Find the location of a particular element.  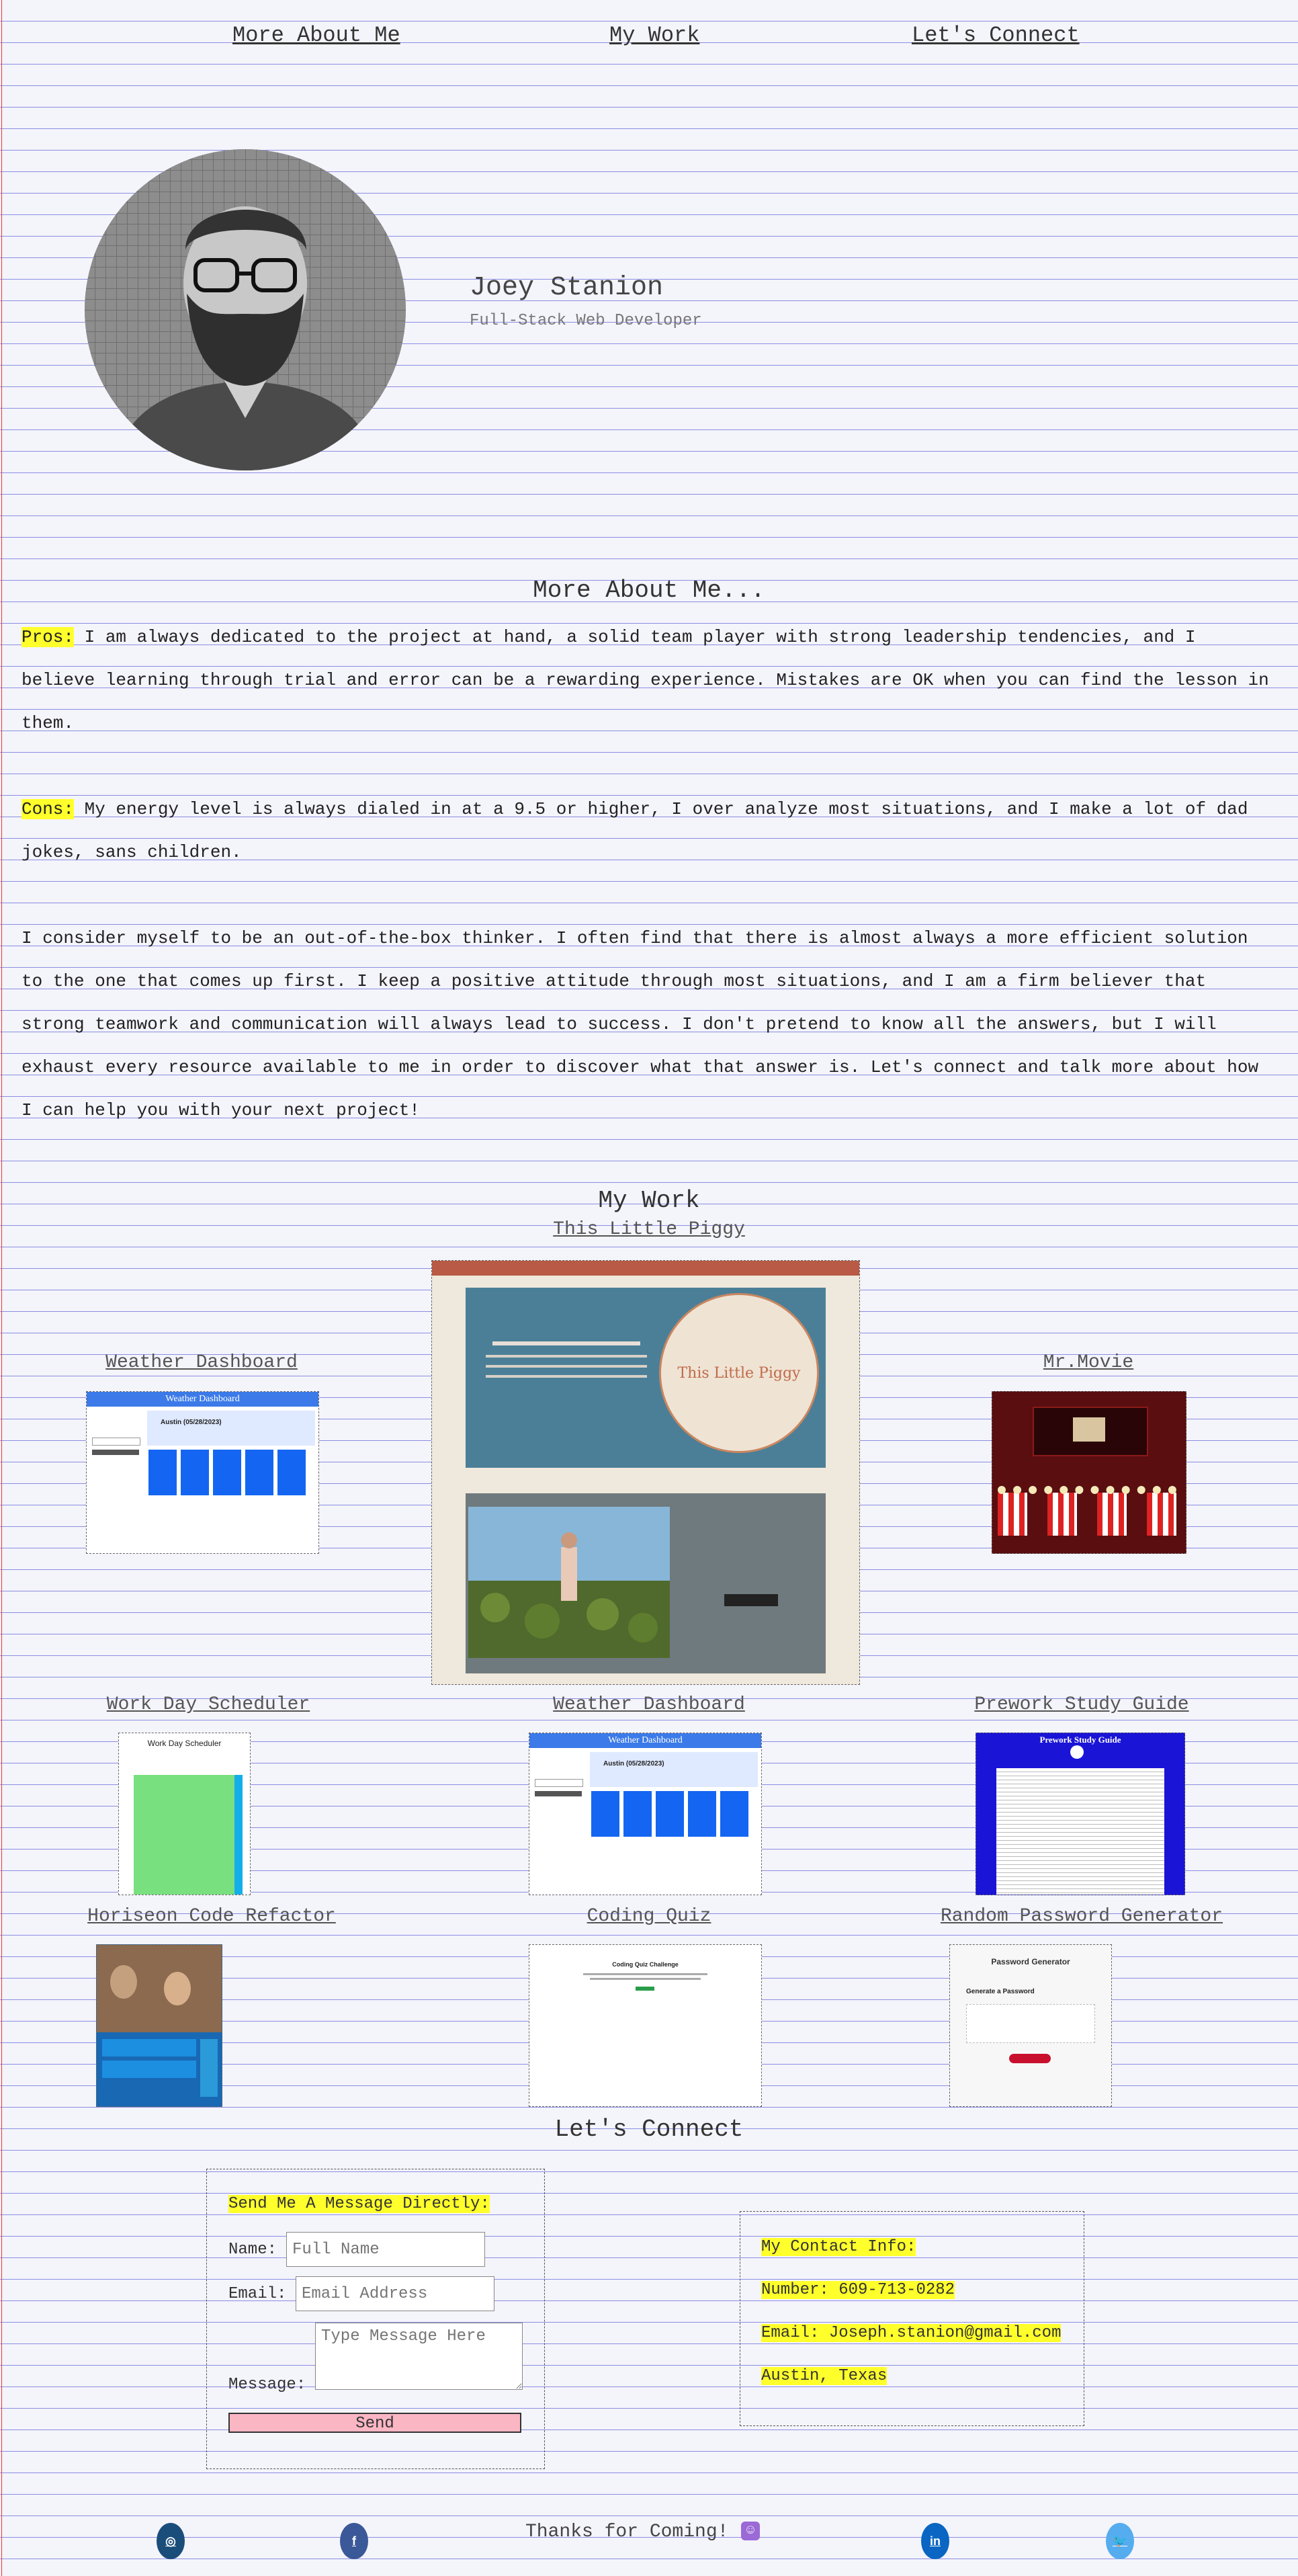

profile-role: Full-Stack Web Developer is located at coordinates (586, 321).